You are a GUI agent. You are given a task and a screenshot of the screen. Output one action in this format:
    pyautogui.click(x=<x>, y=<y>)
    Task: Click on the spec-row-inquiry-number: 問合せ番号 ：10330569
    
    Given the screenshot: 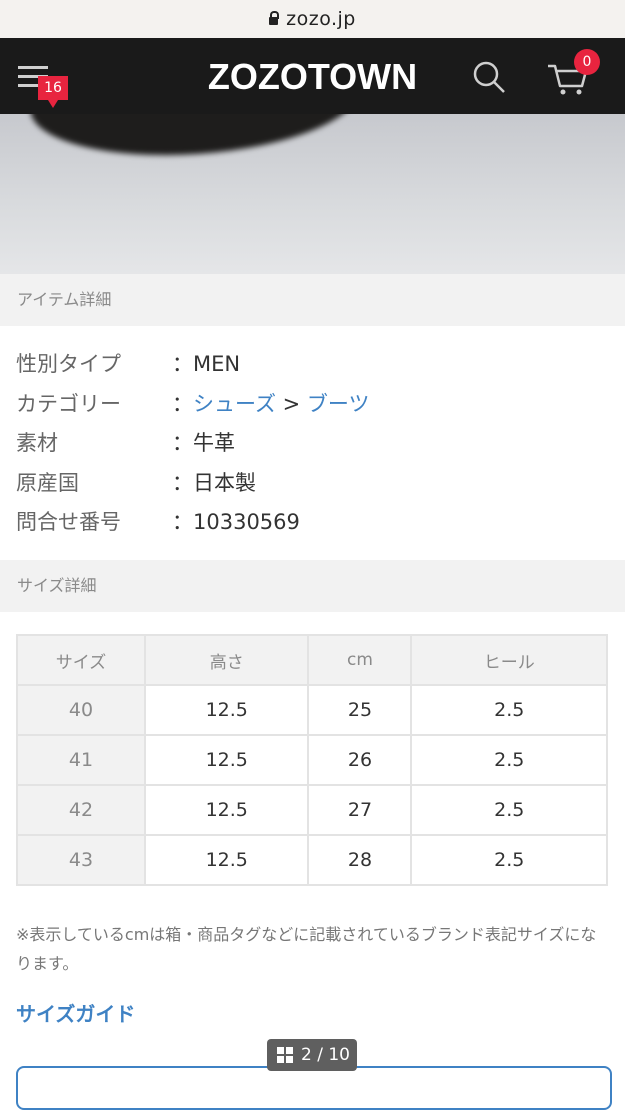 What is the action you would take?
    pyautogui.click(x=316, y=522)
    